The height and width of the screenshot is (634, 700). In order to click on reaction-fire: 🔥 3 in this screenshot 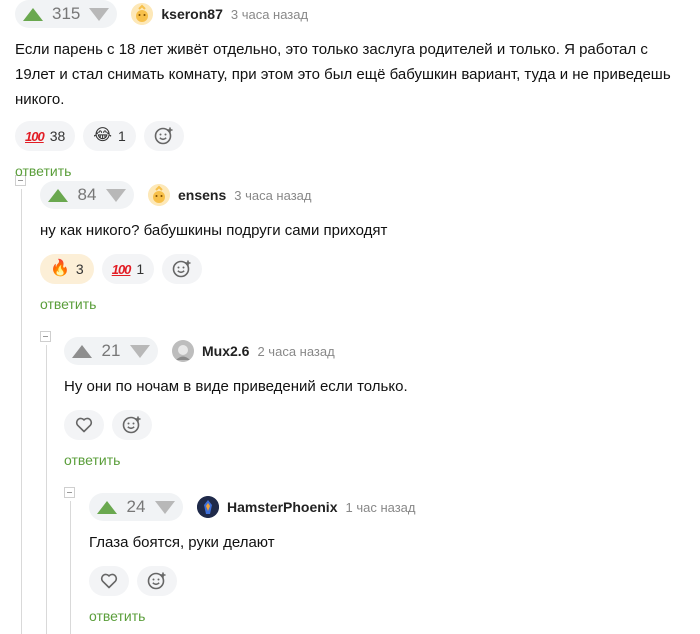, I will do `click(67, 269)`.